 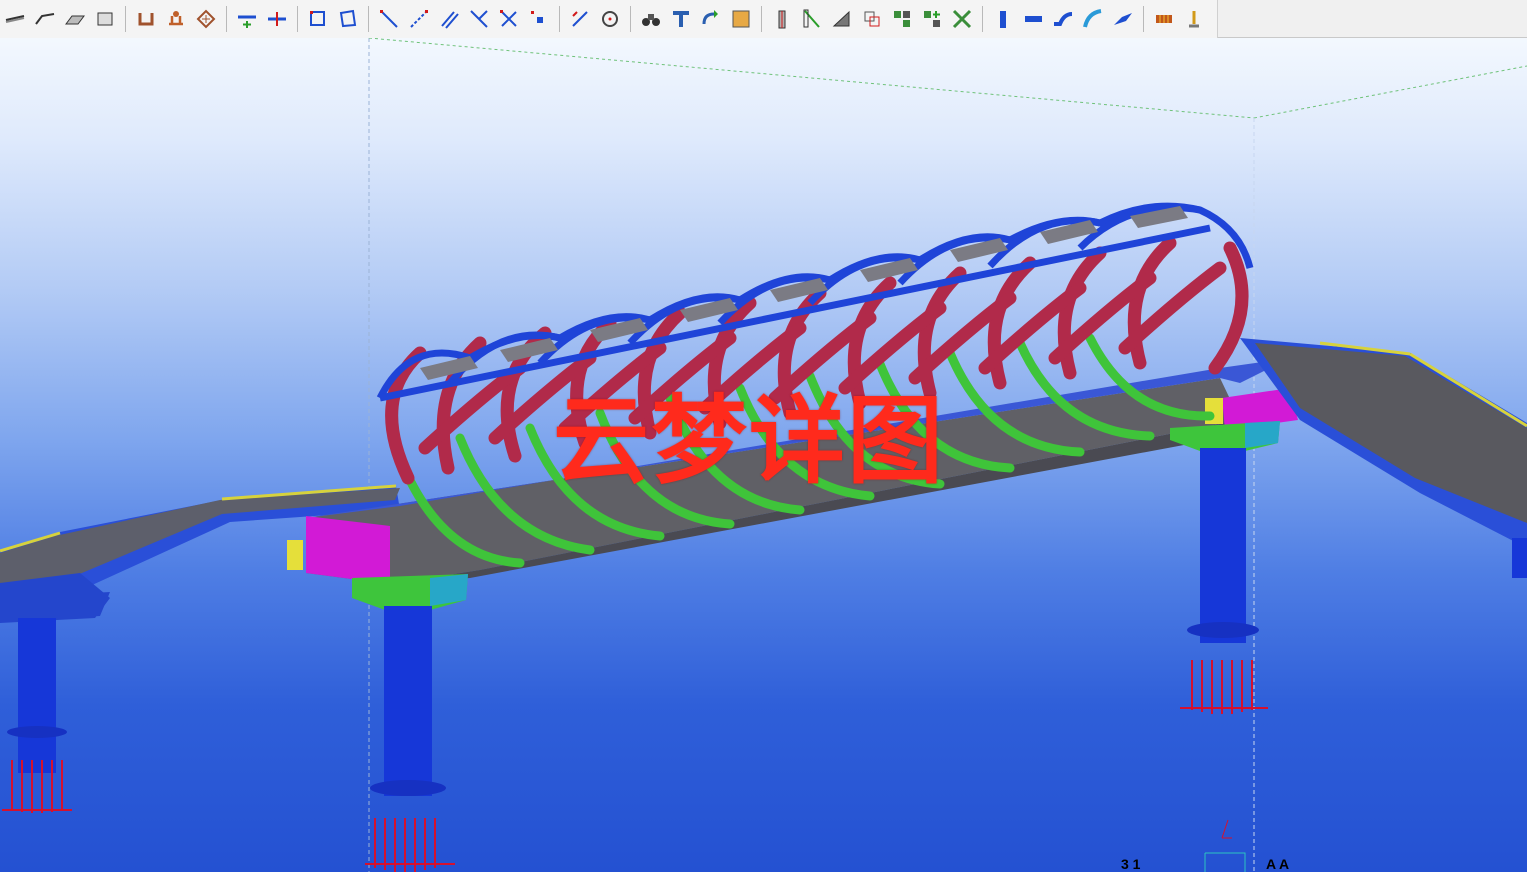 I want to click on plate-icon, so click(x=841, y=18).